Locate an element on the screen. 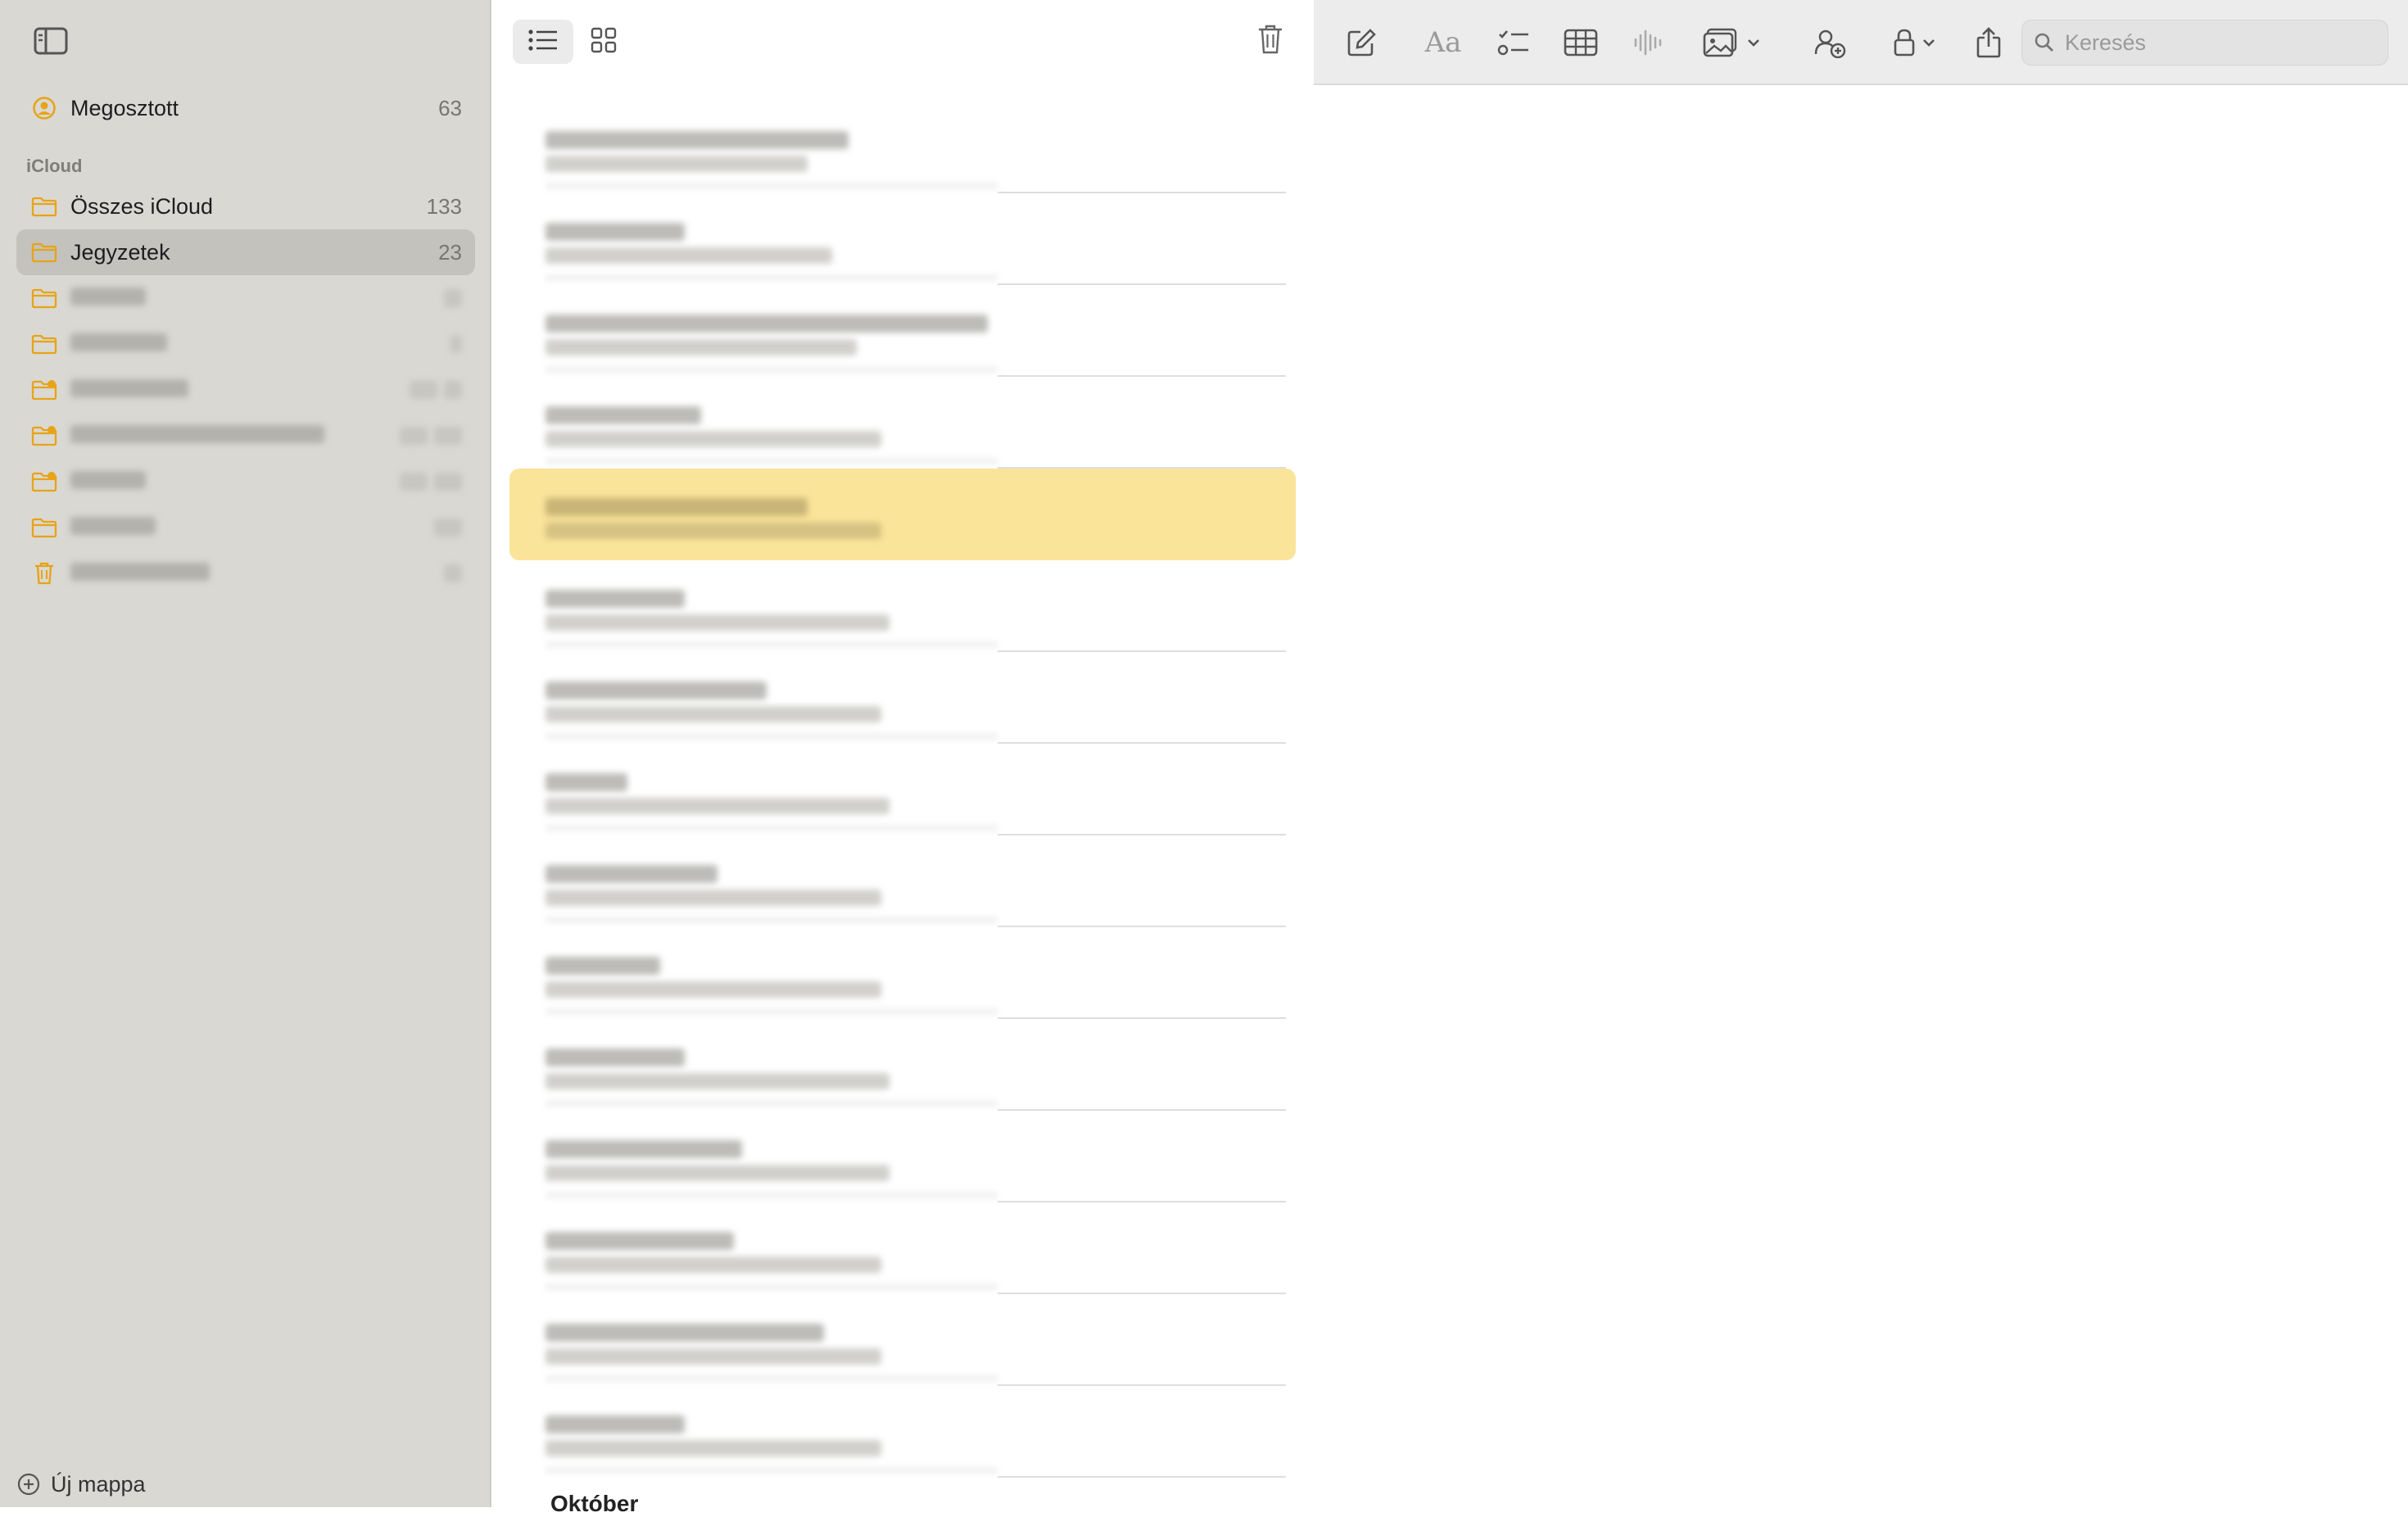  list-view-button is located at coordinates (543, 42).